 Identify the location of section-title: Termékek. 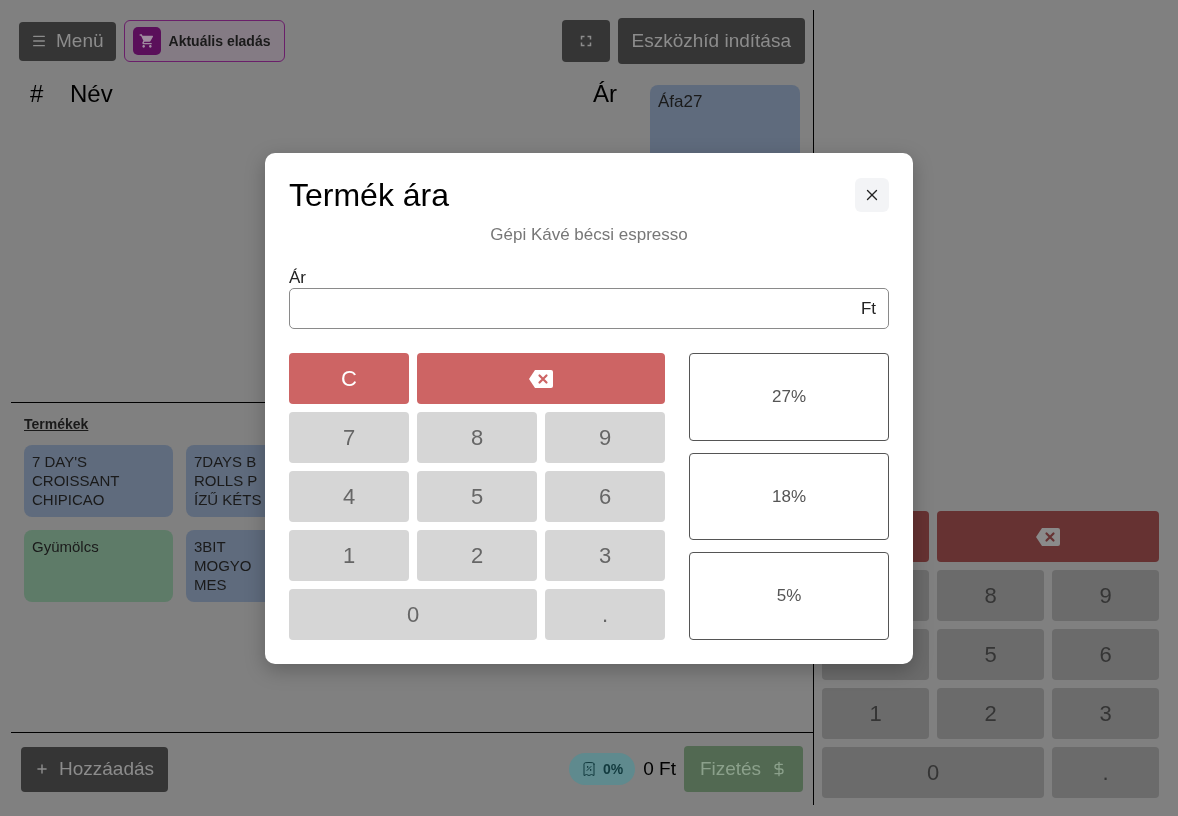
(56, 424).